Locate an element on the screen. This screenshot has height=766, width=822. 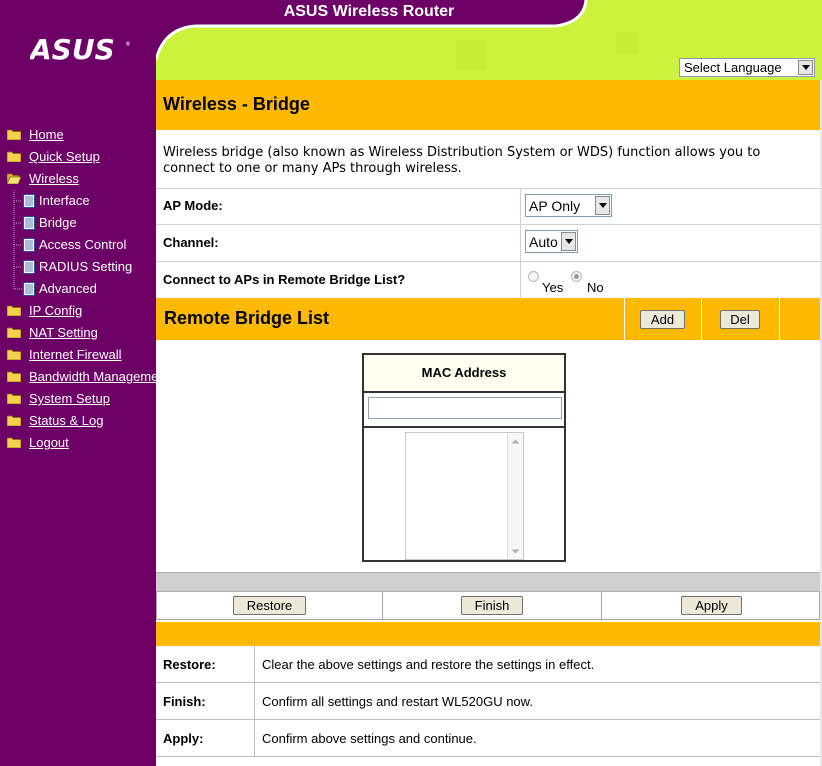
sidebar-item-label: IP Config is located at coordinates (55, 310).